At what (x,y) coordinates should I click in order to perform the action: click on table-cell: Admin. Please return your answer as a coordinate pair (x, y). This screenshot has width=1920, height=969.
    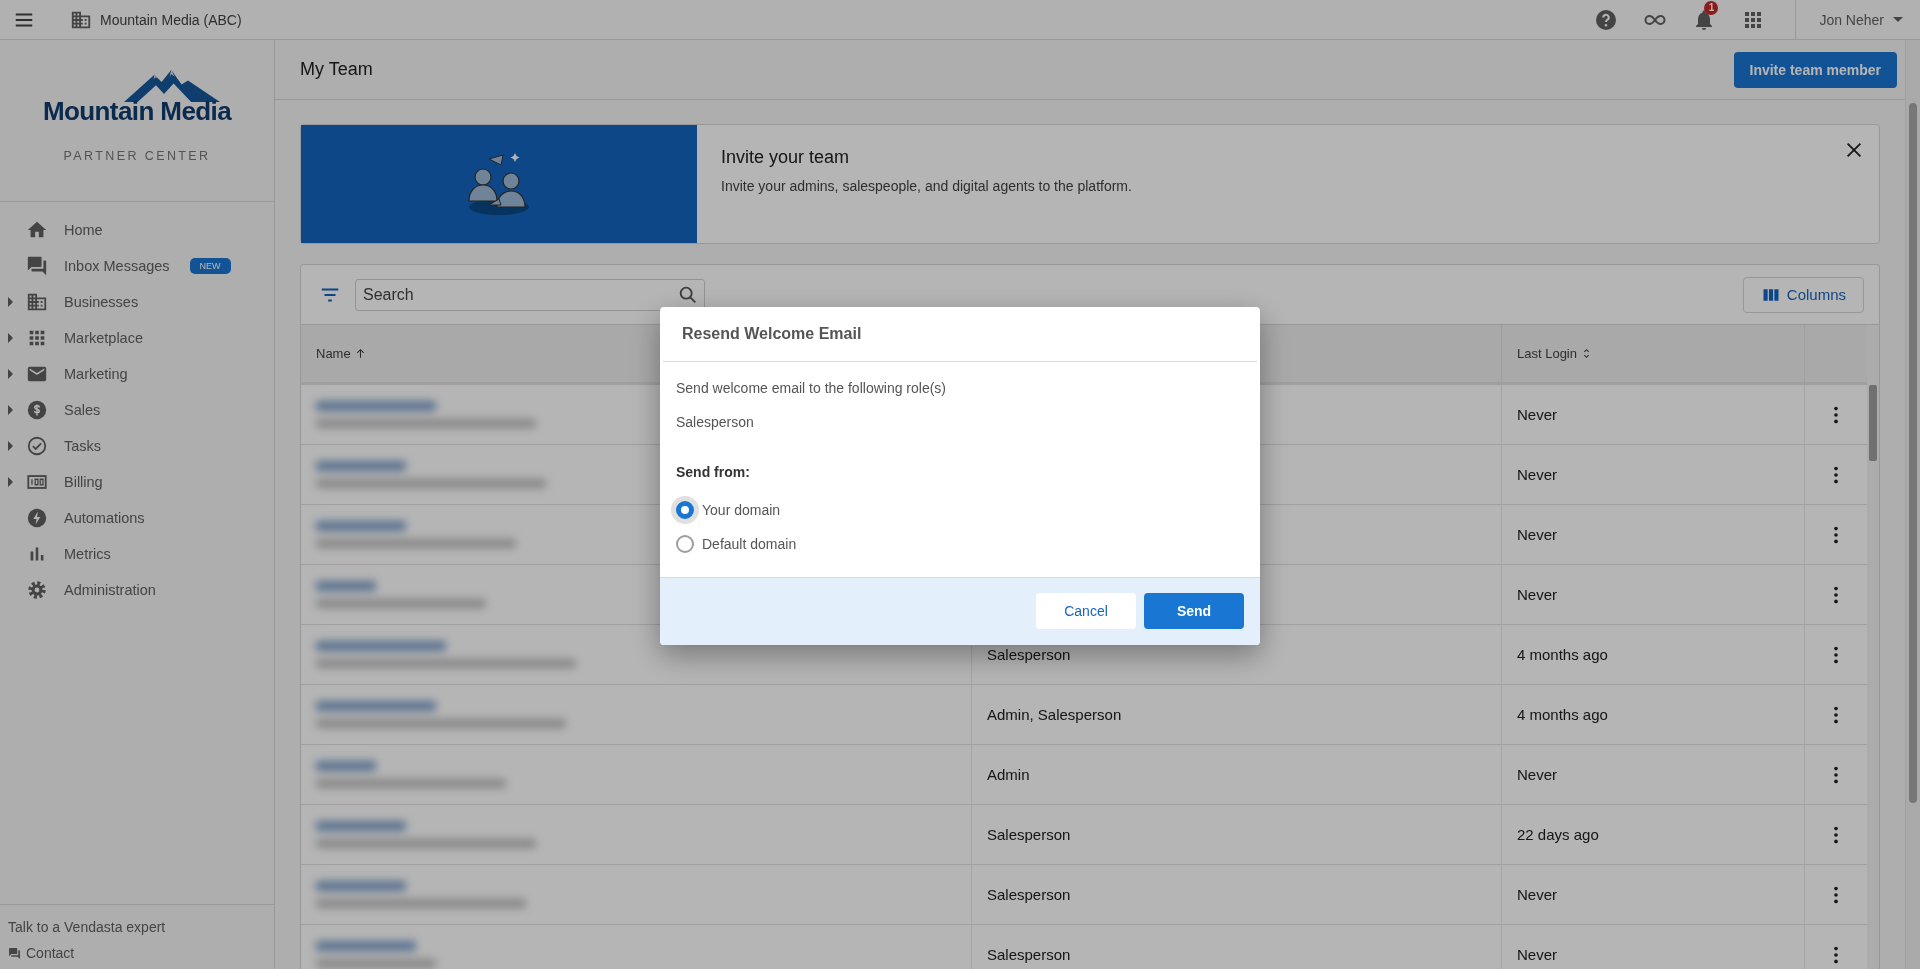
    Looking at the image, I should click on (1236, 775).